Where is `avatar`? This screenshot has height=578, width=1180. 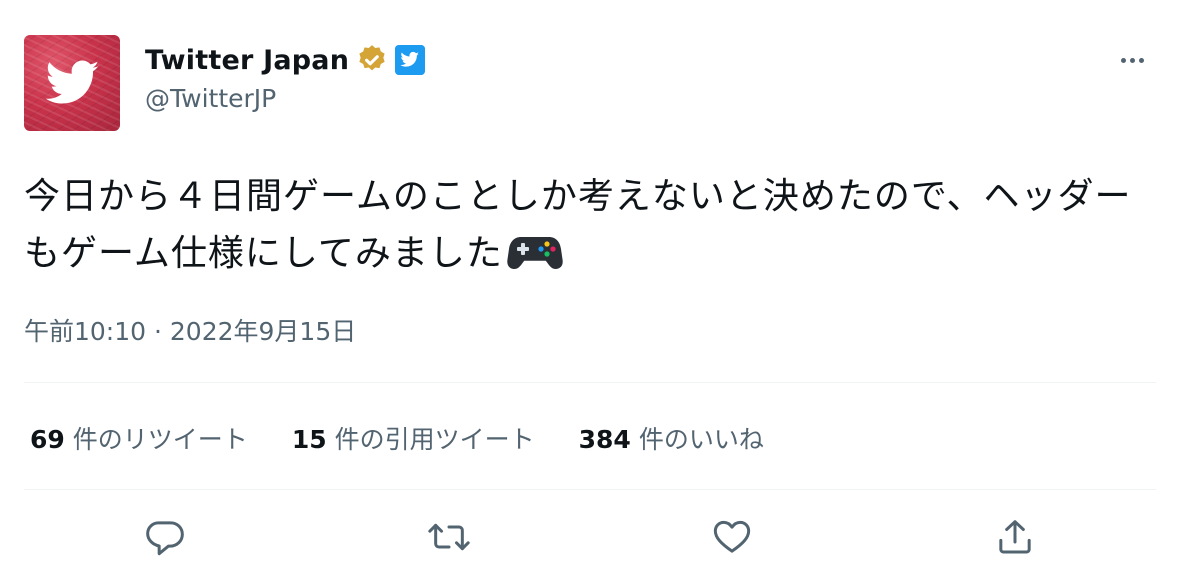
avatar is located at coordinates (72, 83).